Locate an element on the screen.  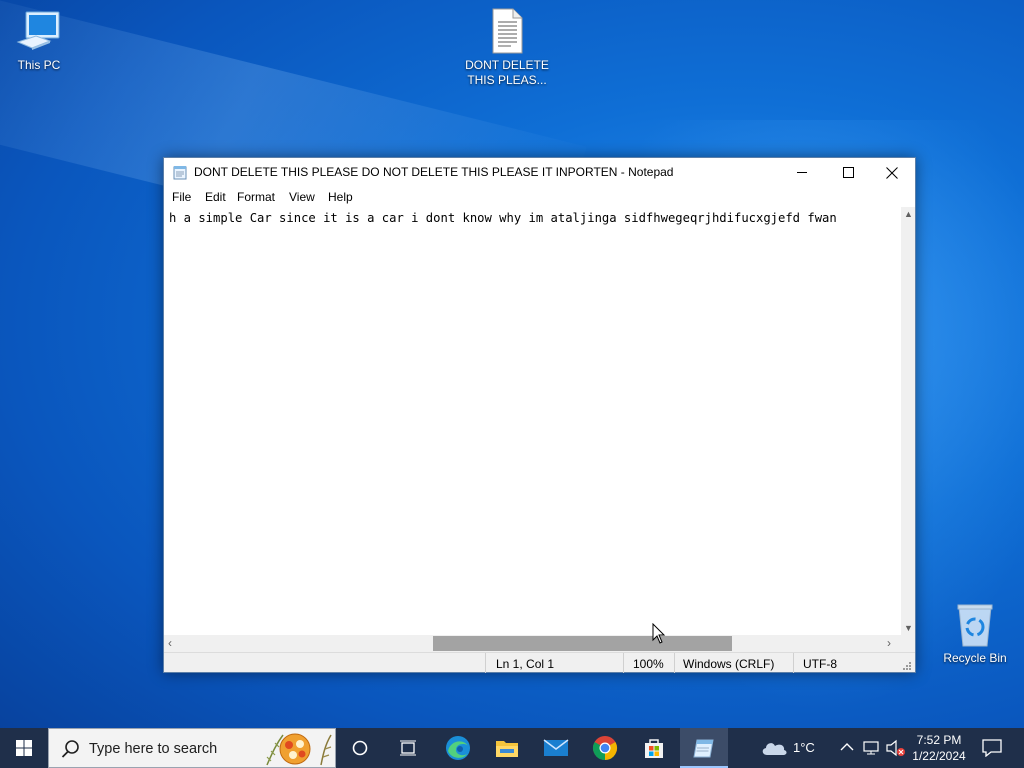
minimize-button is located at coordinates (802, 172).